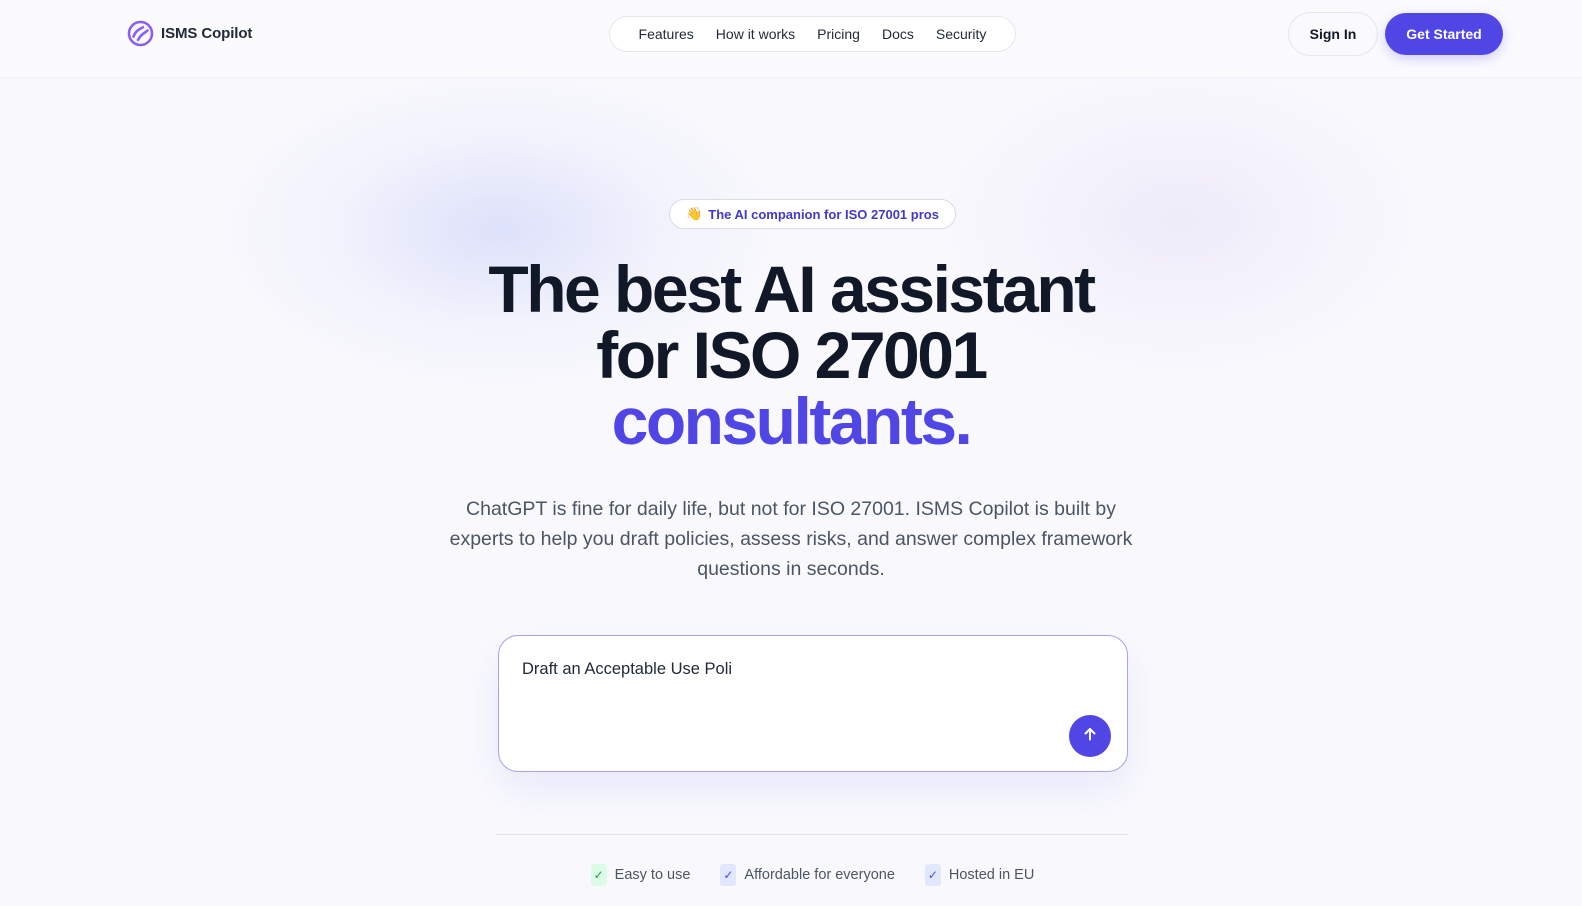 Image resolution: width=1582 pixels, height=906 pixels. I want to click on feature-item-affordable: ✓ Affordable for everyone, so click(807, 875).